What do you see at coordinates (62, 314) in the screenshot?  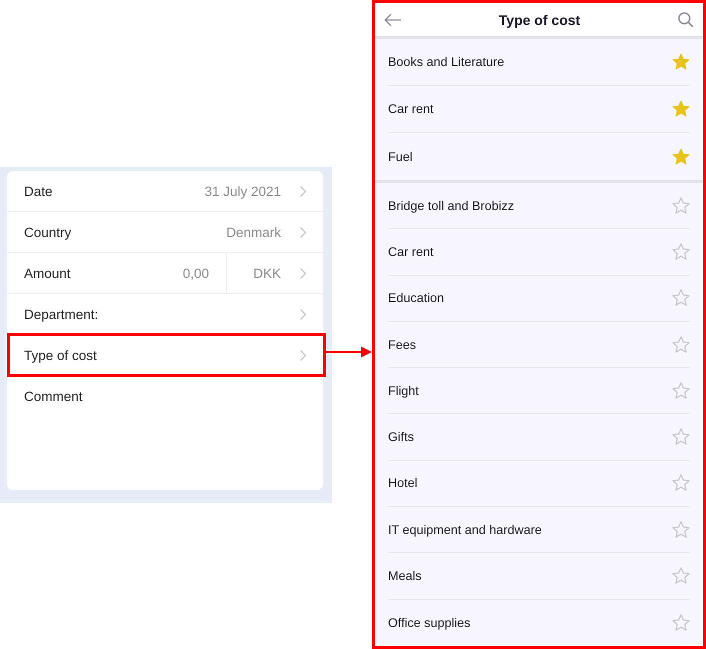 I see `field-label: Department:` at bounding box center [62, 314].